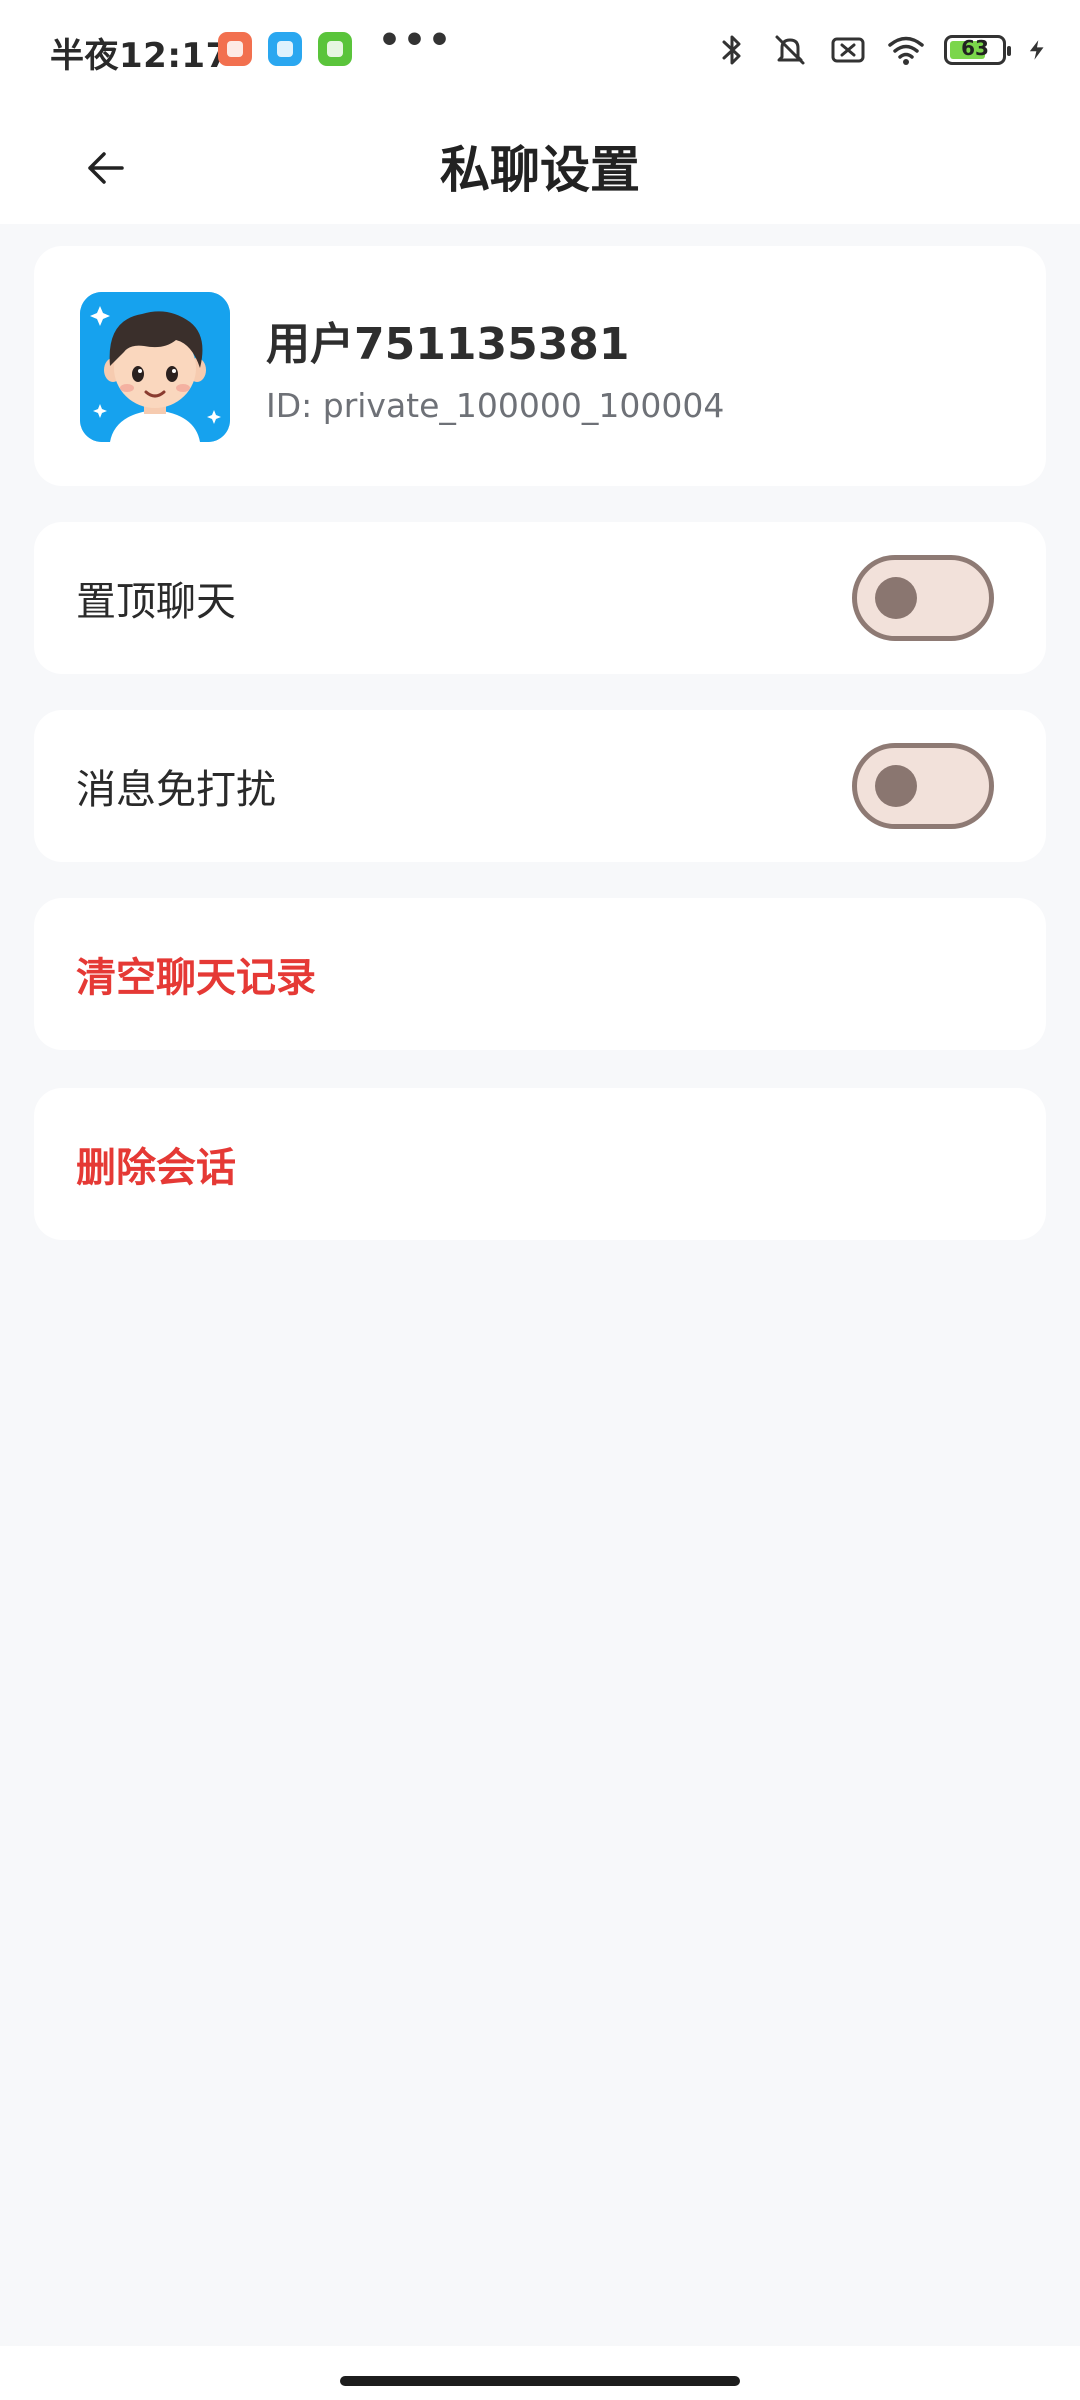  I want to click on avatar-image, so click(155, 367).